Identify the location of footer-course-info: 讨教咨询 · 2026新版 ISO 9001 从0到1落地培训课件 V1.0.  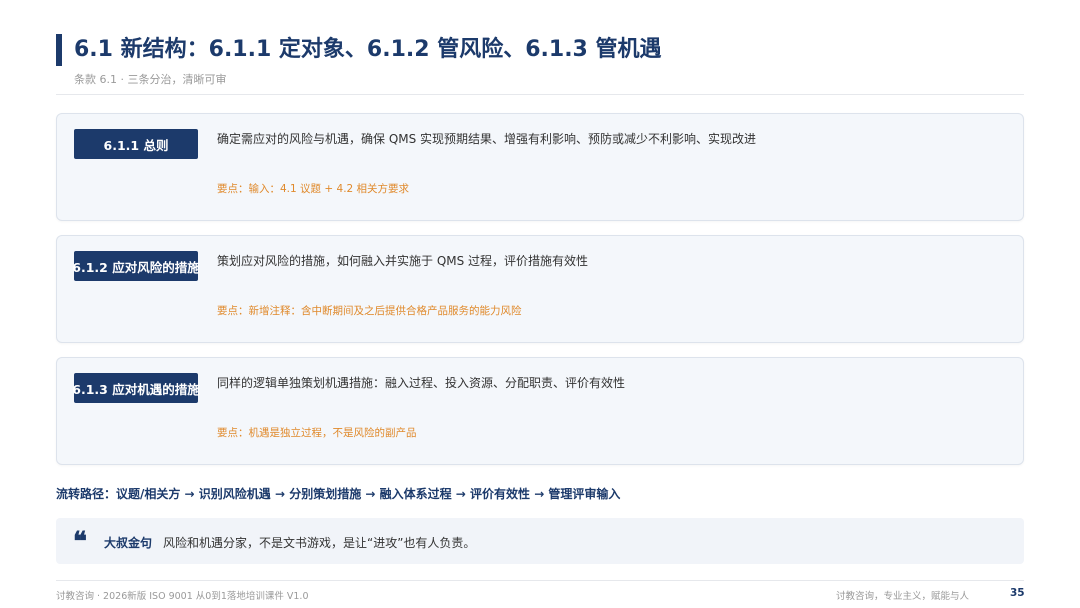
(182, 596).